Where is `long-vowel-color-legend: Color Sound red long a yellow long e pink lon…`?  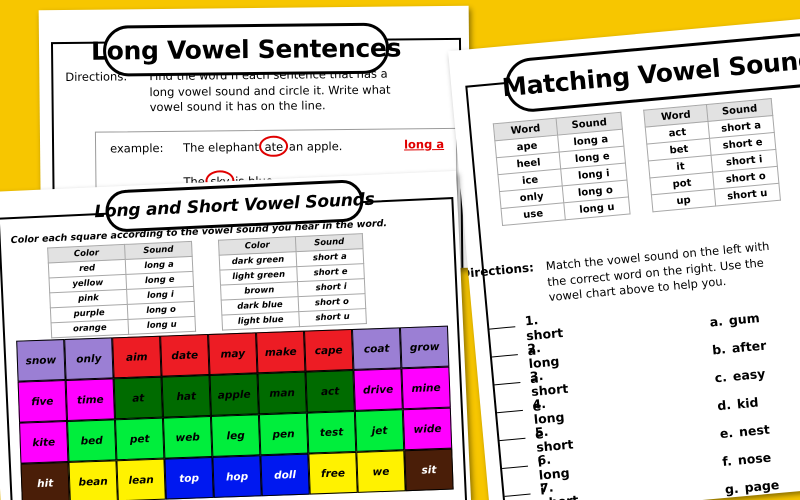
long-vowel-color-legend: Color Sound red long a yellow long e pink lon… is located at coordinates (122, 289).